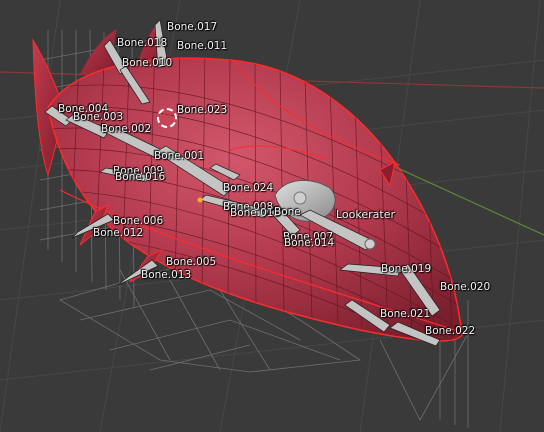  I want to click on bone-label-011: Bone.011, so click(202, 46).